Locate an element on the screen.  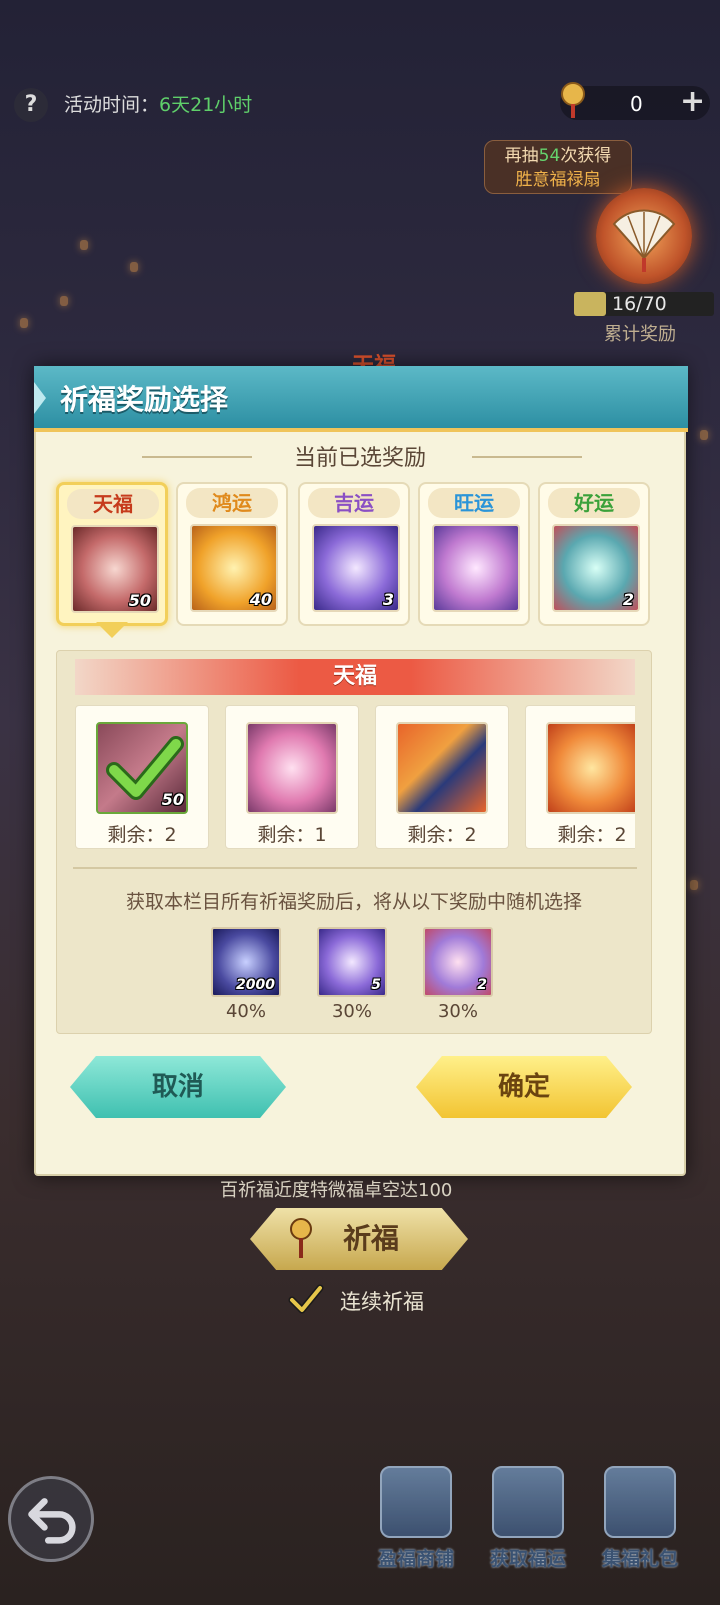
moon-orb-icon is located at coordinates (292, 768).